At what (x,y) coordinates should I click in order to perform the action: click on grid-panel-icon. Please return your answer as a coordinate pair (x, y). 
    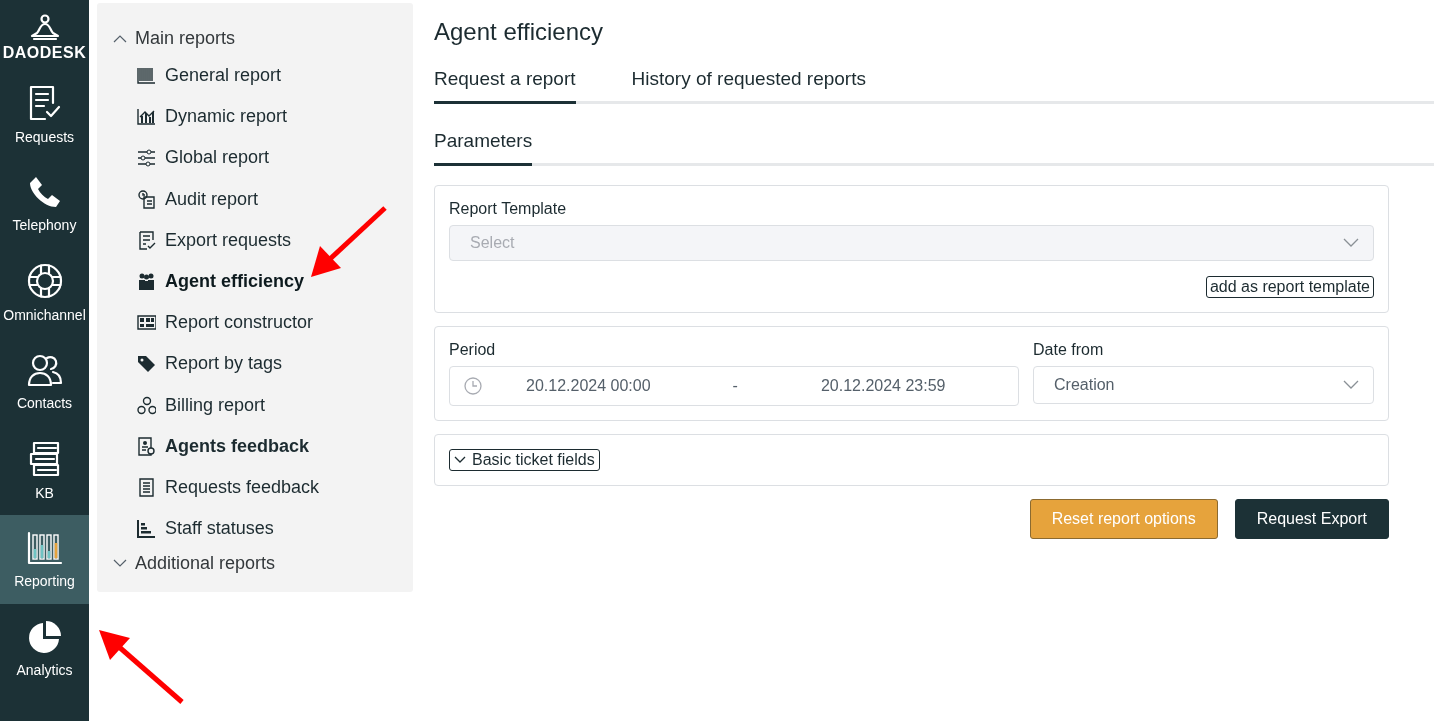
    Looking at the image, I should click on (146, 323).